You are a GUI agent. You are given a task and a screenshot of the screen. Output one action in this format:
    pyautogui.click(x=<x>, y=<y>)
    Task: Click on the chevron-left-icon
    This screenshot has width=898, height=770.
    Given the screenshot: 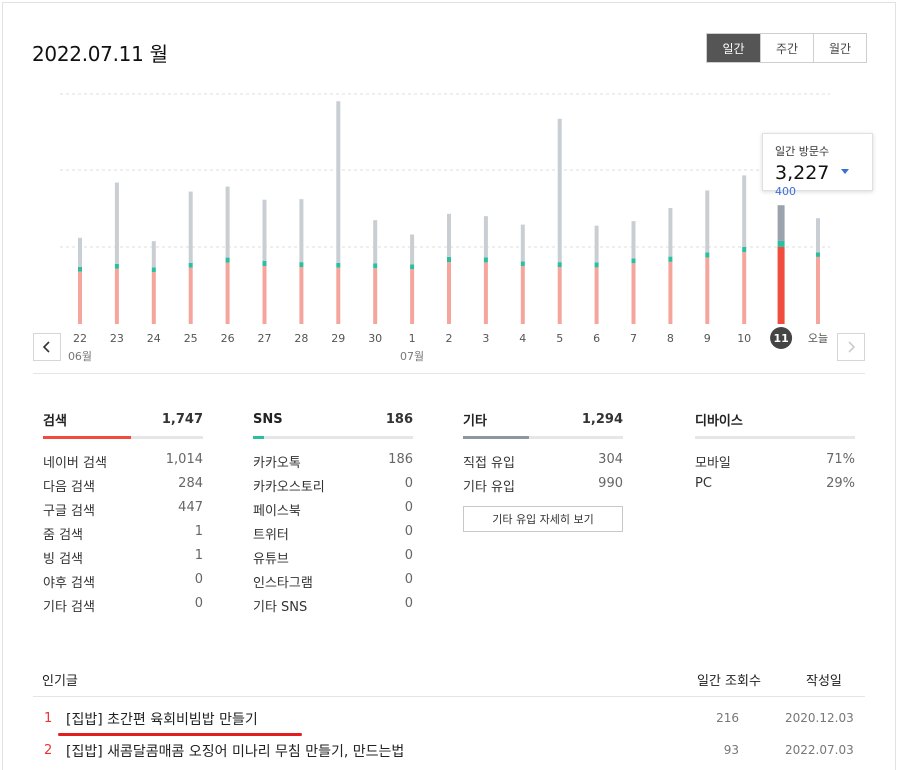 What is the action you would take?
    pyautogui.click(x=46, y=347)
    